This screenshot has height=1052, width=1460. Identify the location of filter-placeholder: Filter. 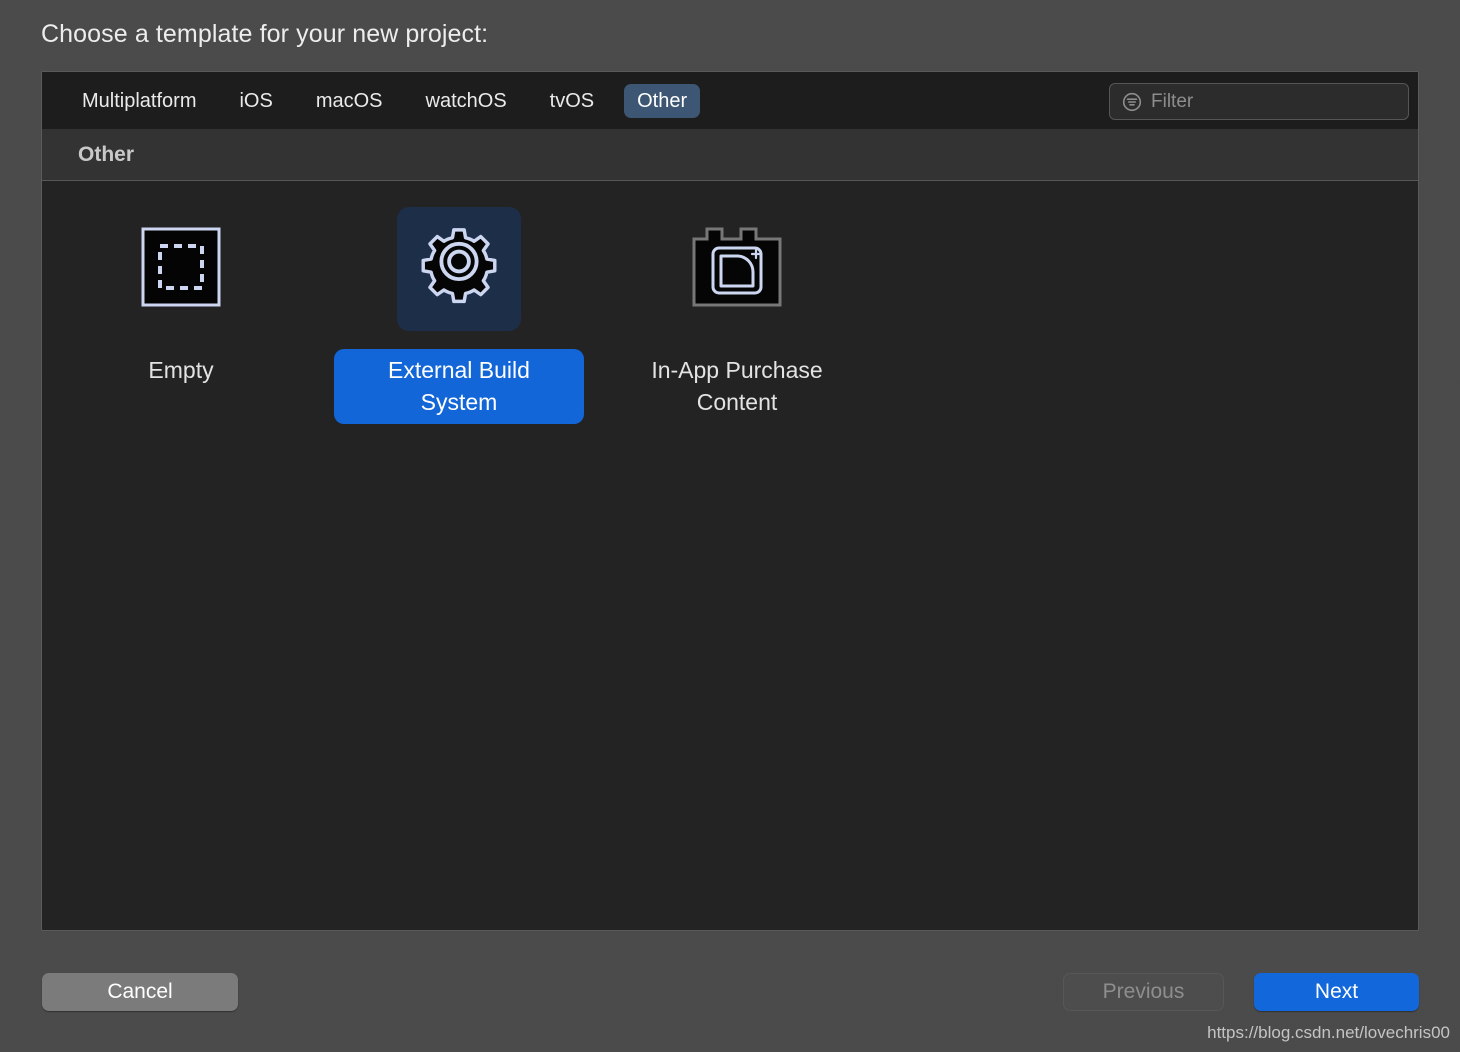
(1172, 101).